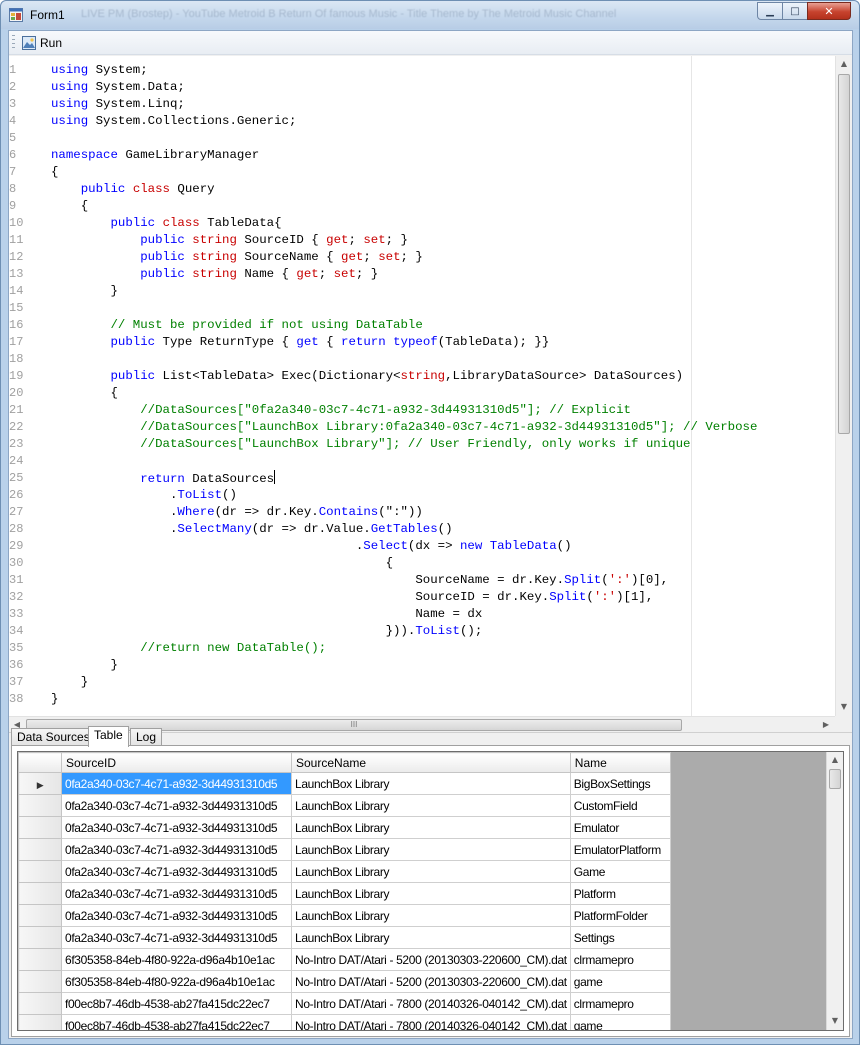  What do you see at coordinates (620, 783) in the screenshot?
I see `cell-name: BigBoxSettings` at bounding box center [620, 783].